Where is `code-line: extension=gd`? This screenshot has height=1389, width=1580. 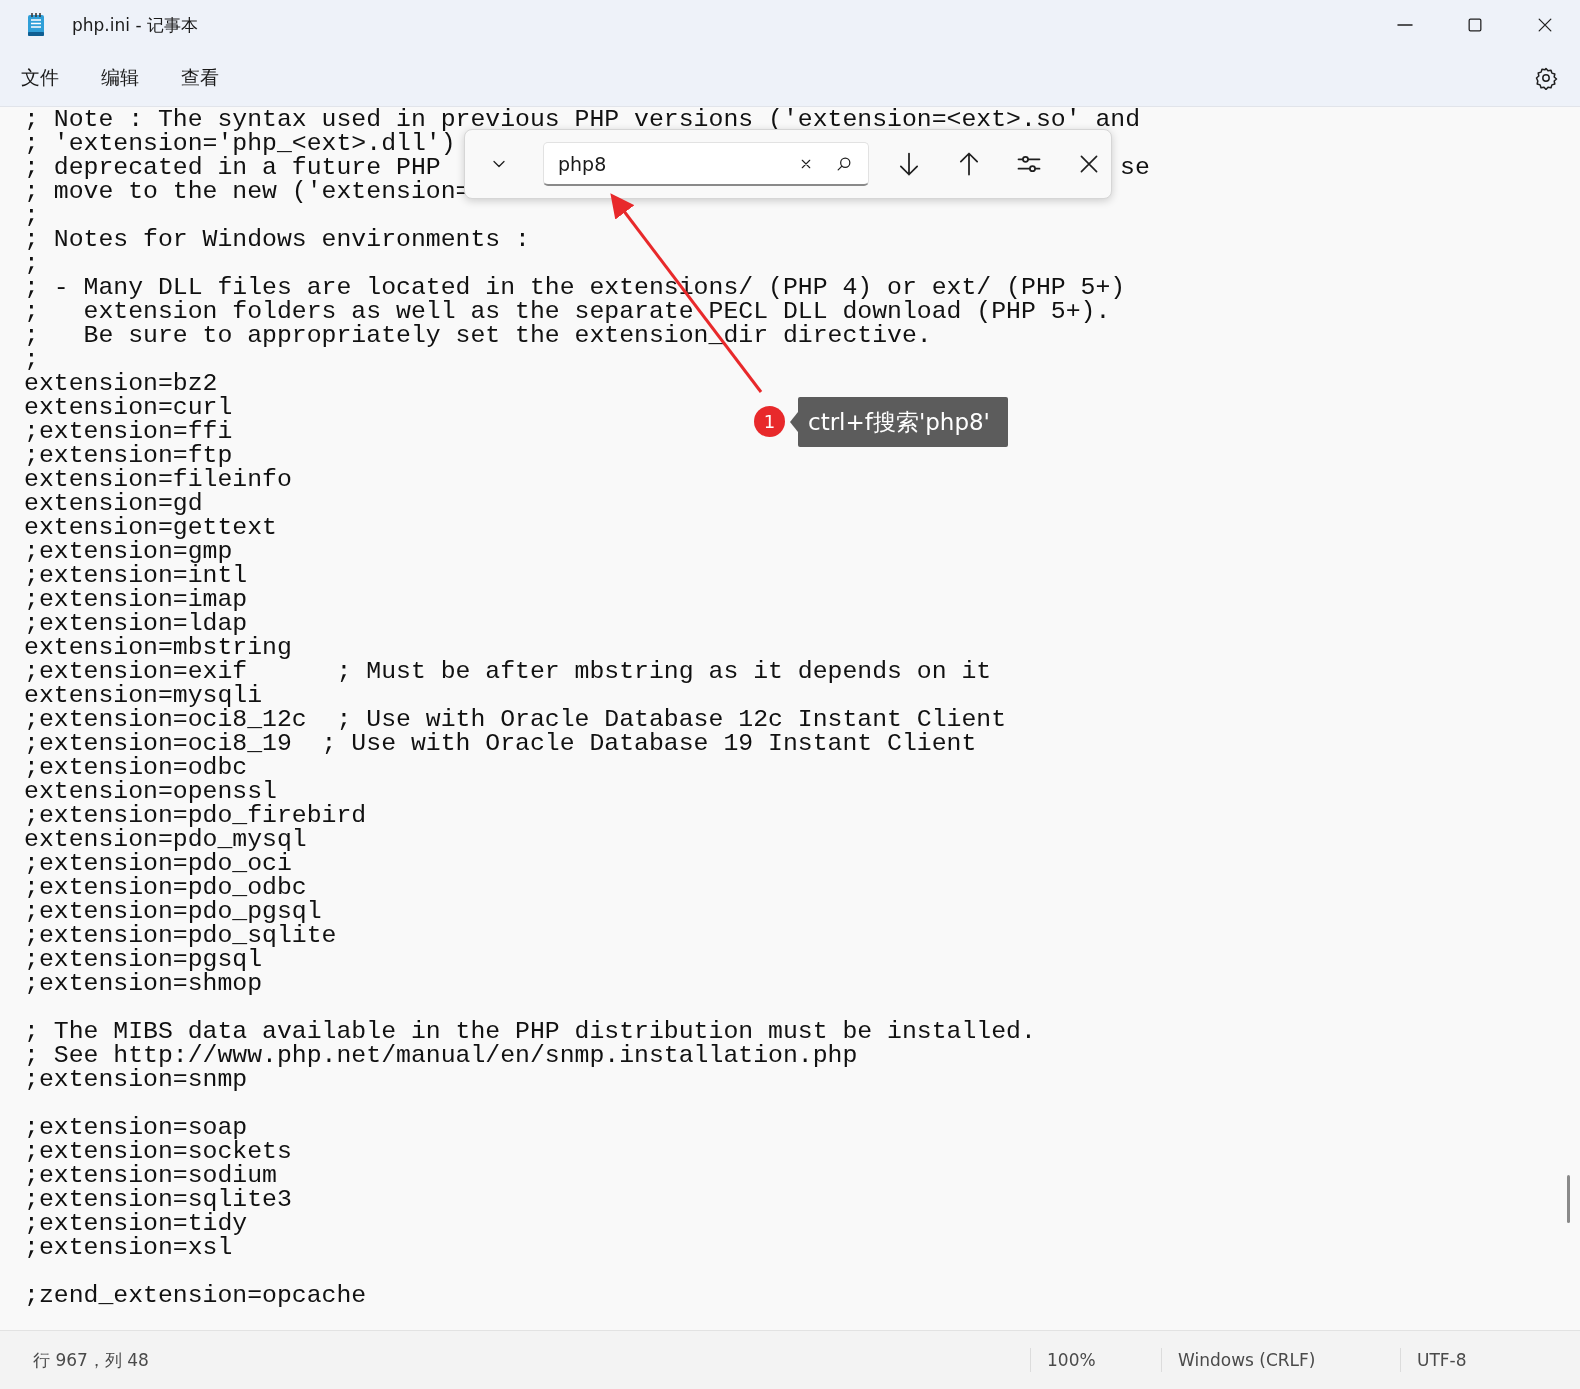
code-line: extension=gd is located at coordinates (113, 503).